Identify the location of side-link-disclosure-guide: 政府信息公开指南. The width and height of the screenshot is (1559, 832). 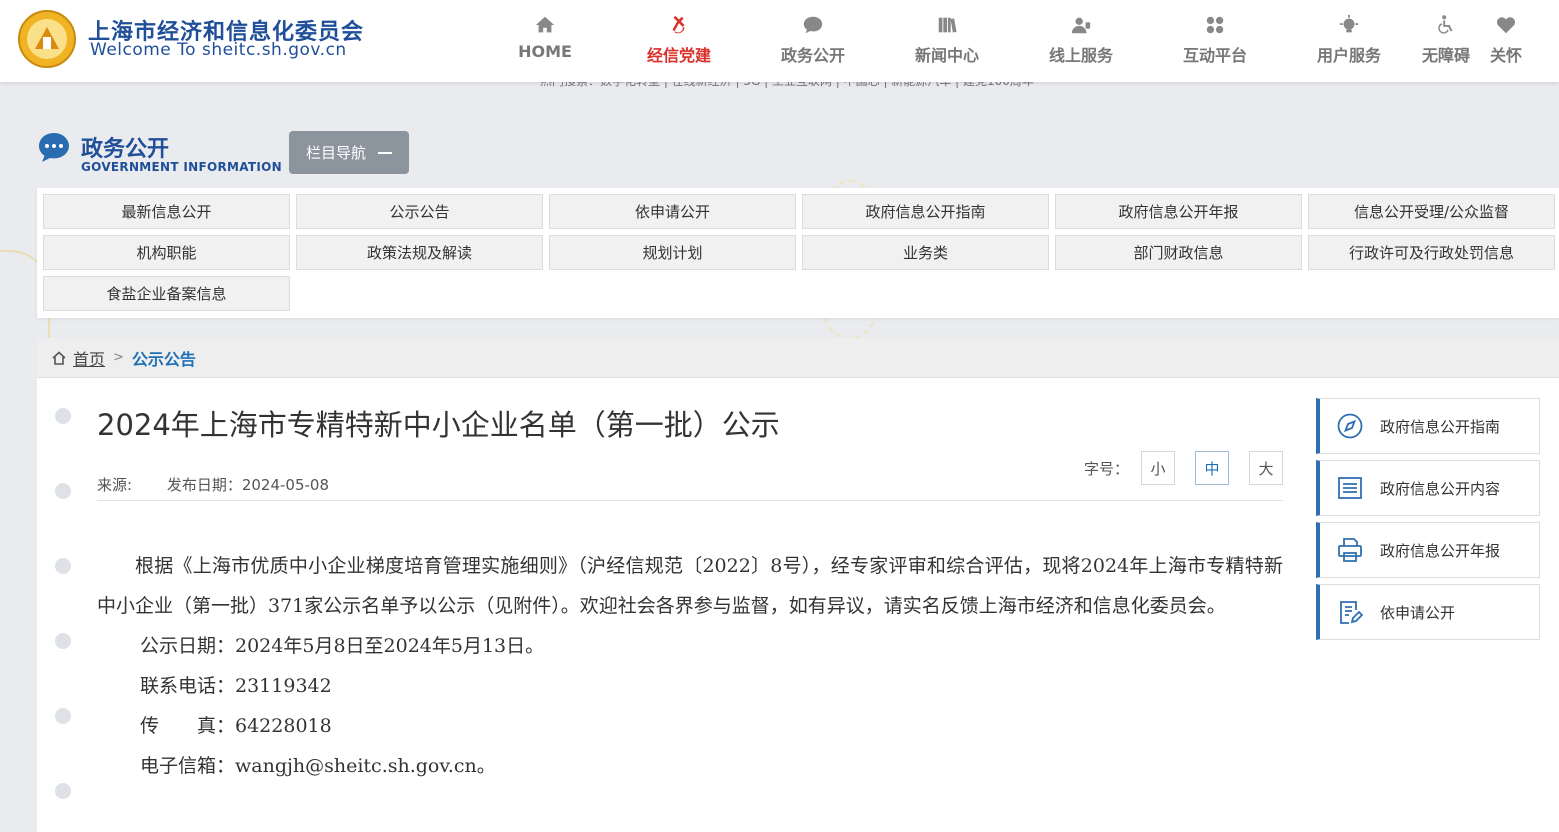
(1428, 426).